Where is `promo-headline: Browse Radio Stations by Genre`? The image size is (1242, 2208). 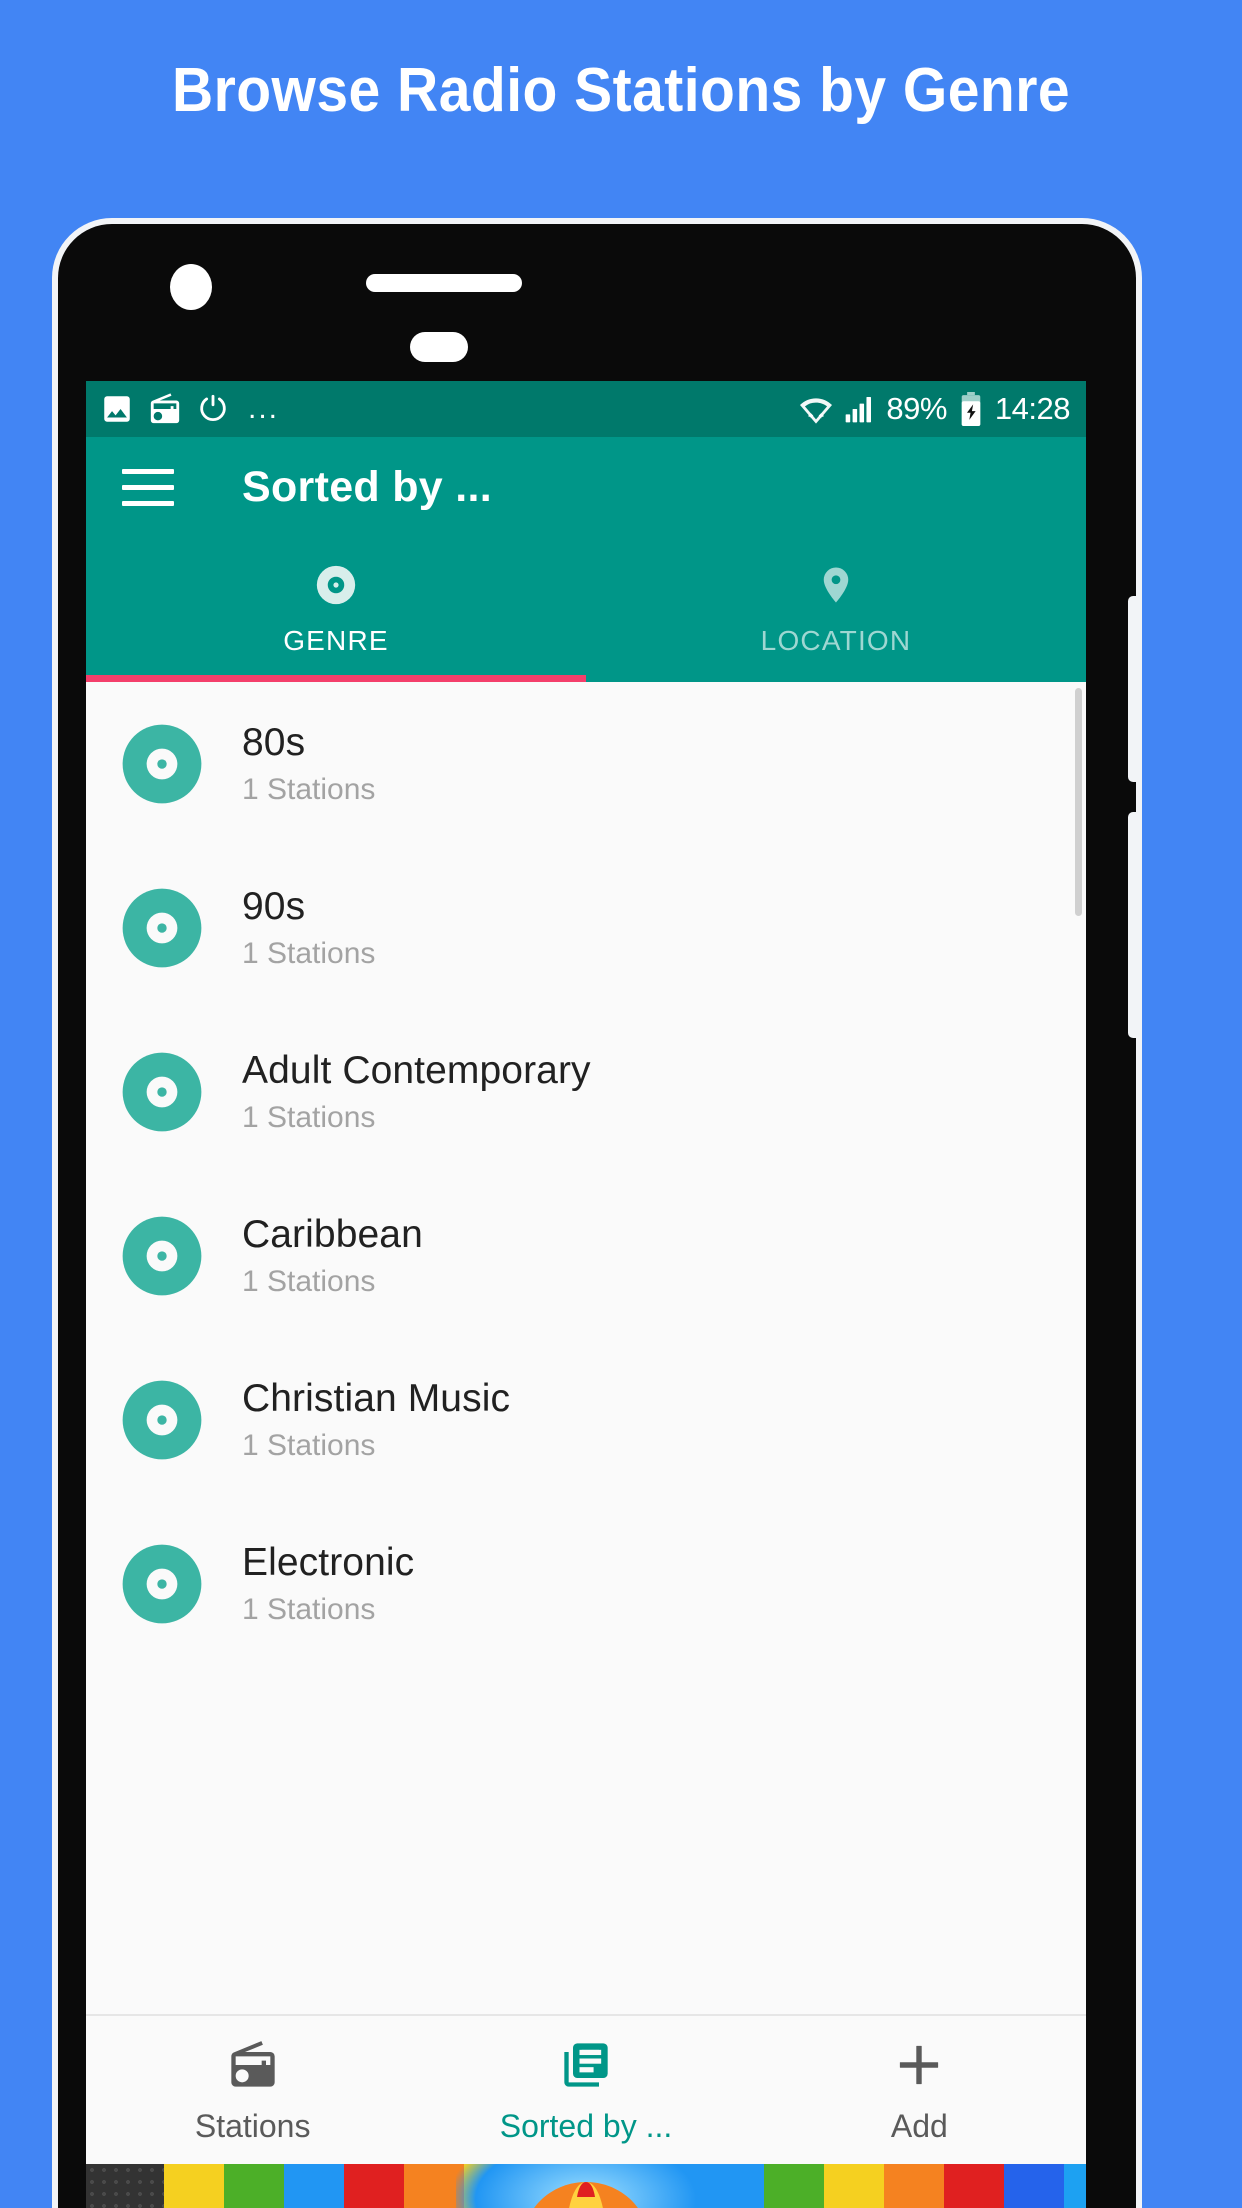
promo-headline: Browse Radio Stations by Genre is located at coordinates (621, 90).